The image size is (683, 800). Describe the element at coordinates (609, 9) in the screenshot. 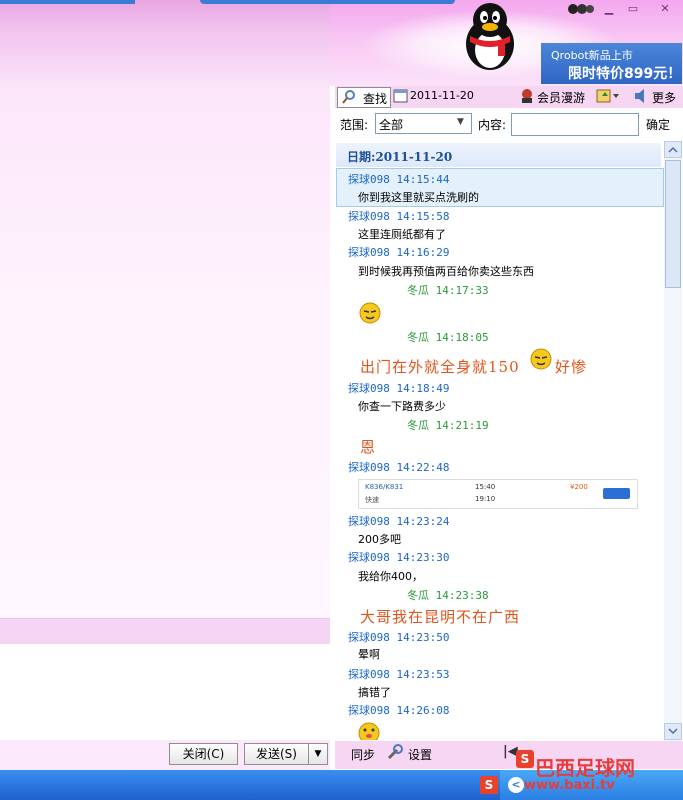

I see `minimize-icon: ▁` at that location.